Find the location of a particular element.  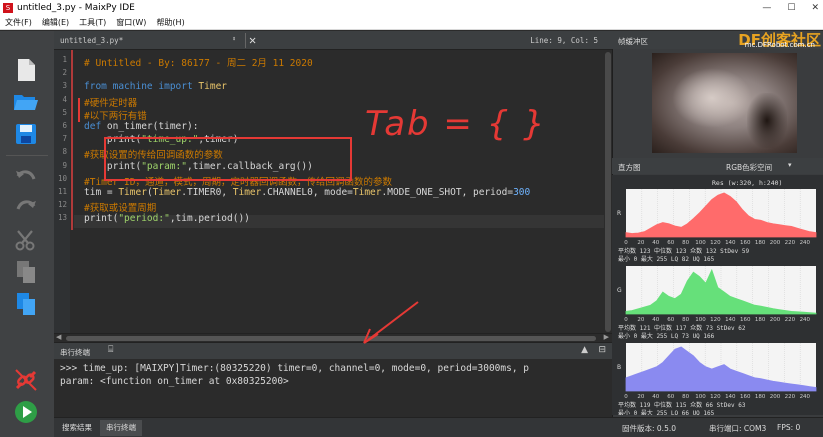

menu-bar: 文件(F) 编辑(E) 工具(T) 窗口(W) 帮助(H) is located at coordinates (411, 23).